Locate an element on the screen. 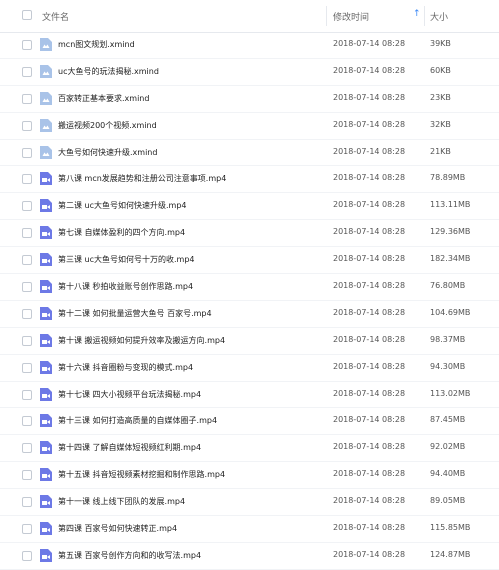 This screenshot has height=570, width=499. file-name: 第八课 mcn发展趋势和注册公司注意事项.mp4 is located at coordinates (142, 178).